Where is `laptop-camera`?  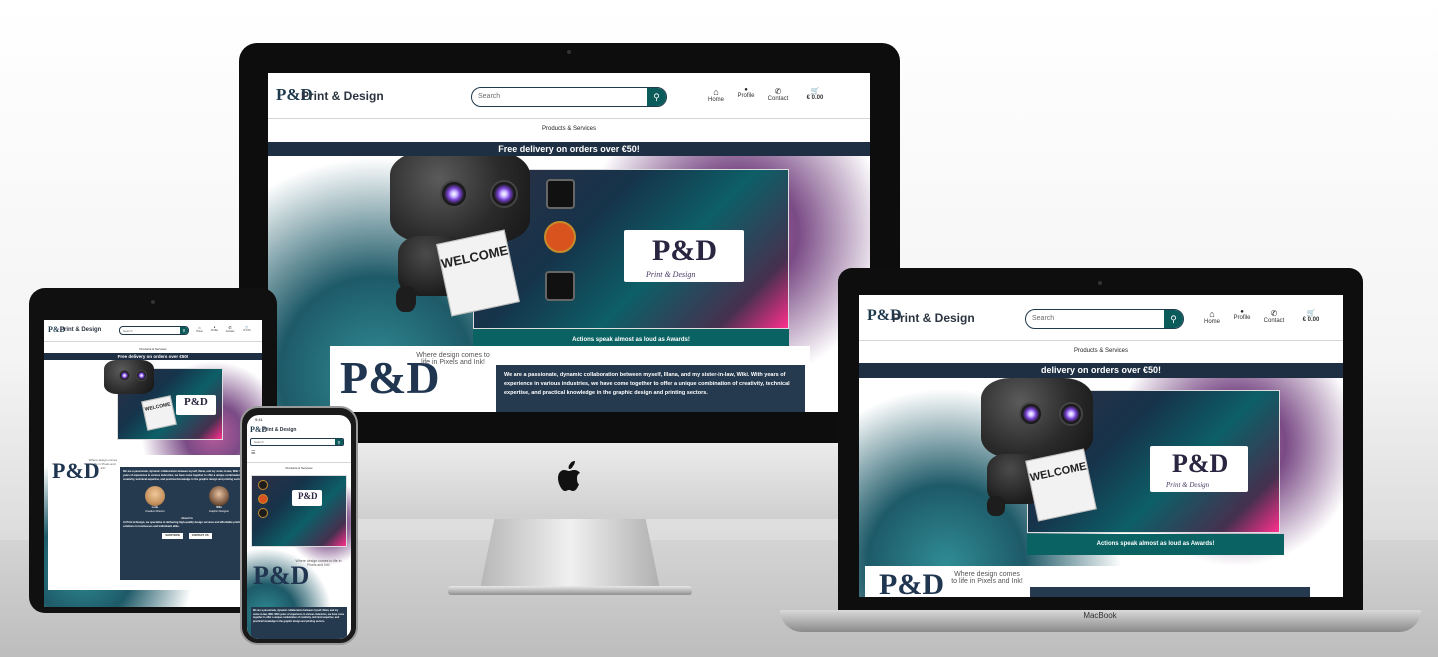 laptop-camera is located at coordinates (1100, 283).